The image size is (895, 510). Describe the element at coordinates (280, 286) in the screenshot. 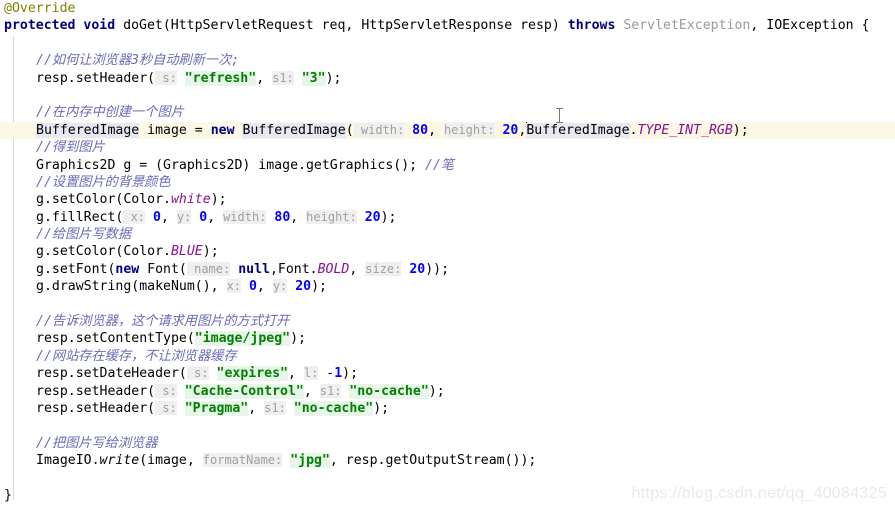

I see `token-hint: y:` at that location.